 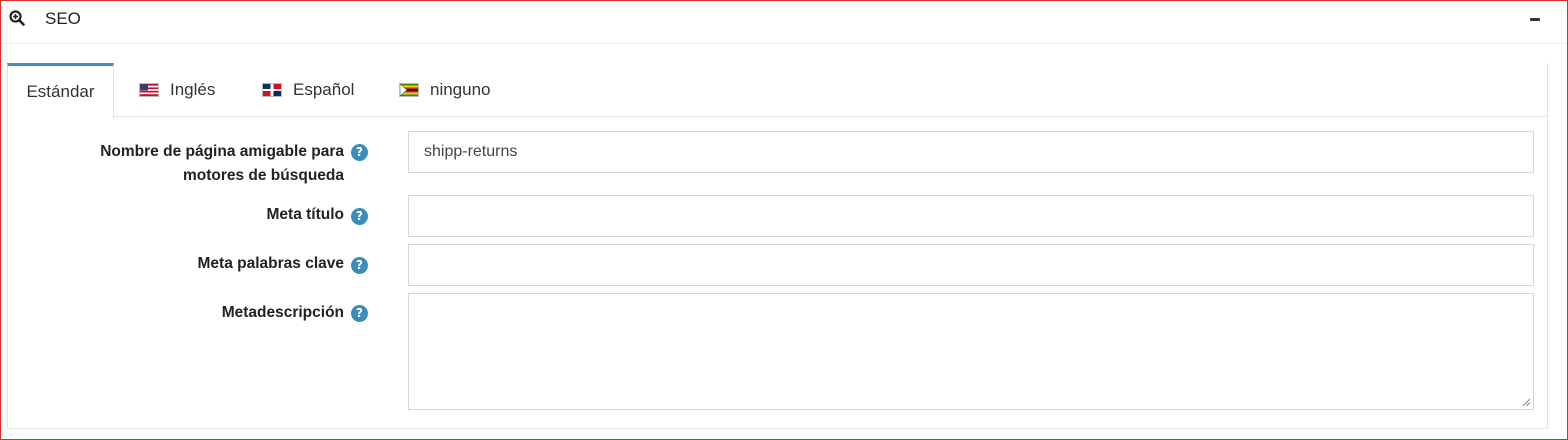 I want to click on tab-english: Inglés, so click(x=177, y=90).